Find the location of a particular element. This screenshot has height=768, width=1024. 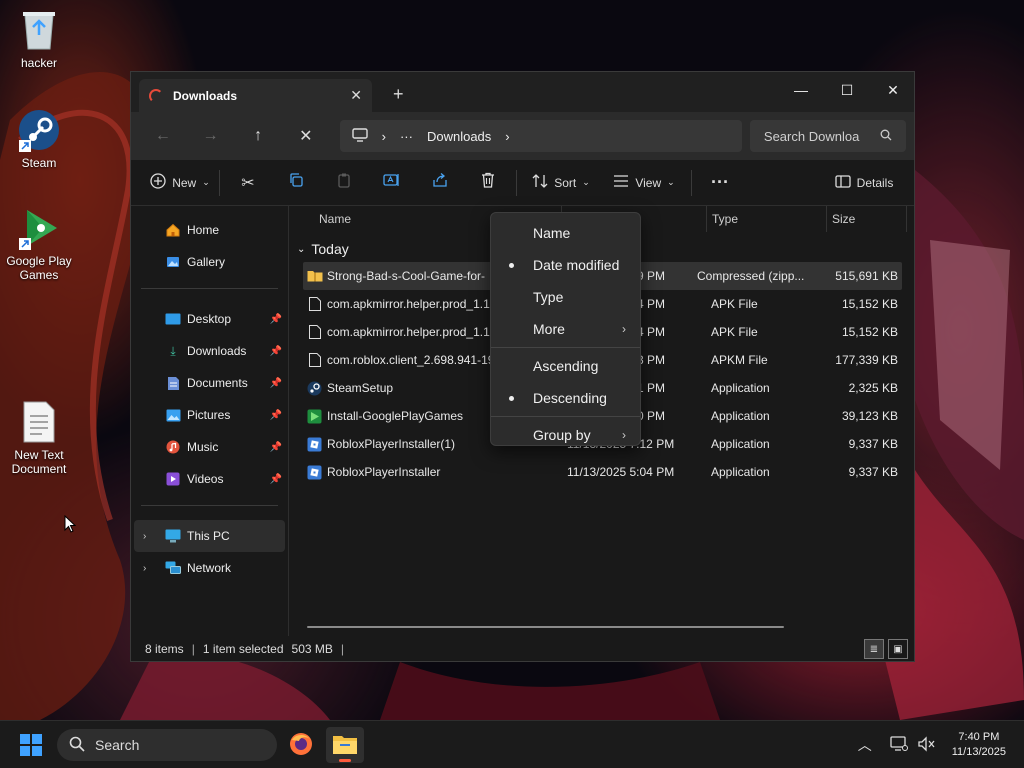

zip-folder-icon is located at coordinates (315, 276).